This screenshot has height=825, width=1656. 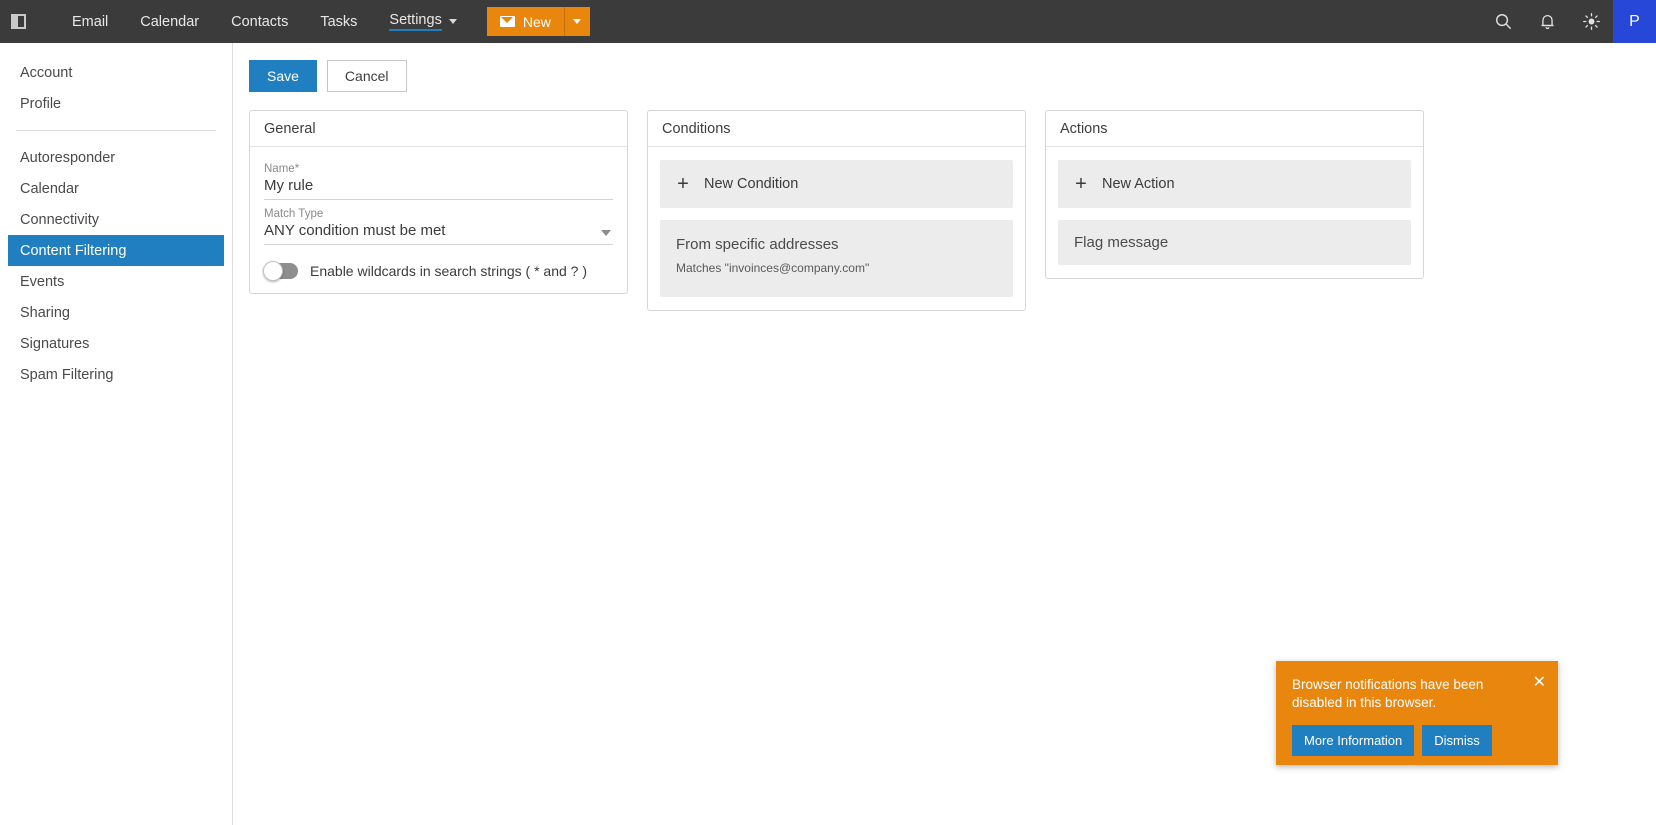 What do you see at coordinates (116, 219) in the screenshot?
I see `sidebar-item-connectivity: Connectivity` at bounding box center [116, 219].